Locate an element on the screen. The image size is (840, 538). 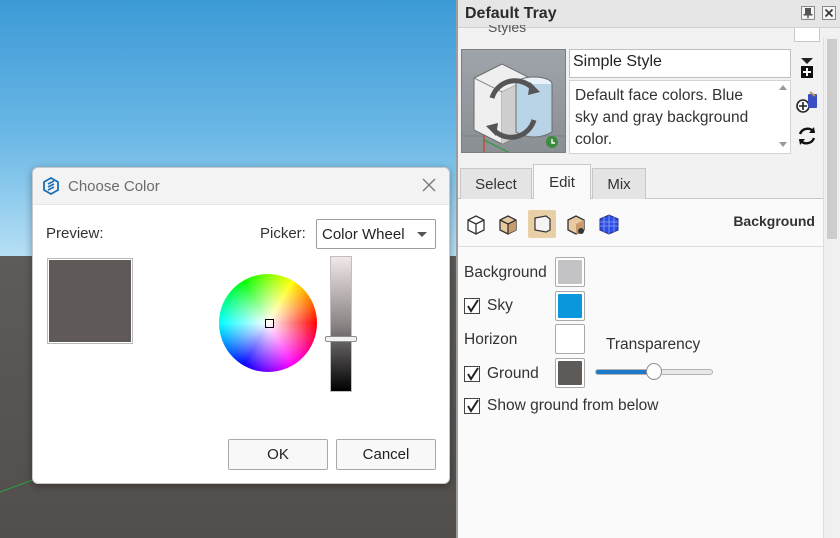
ground-color is located at coordinates (570, 373).